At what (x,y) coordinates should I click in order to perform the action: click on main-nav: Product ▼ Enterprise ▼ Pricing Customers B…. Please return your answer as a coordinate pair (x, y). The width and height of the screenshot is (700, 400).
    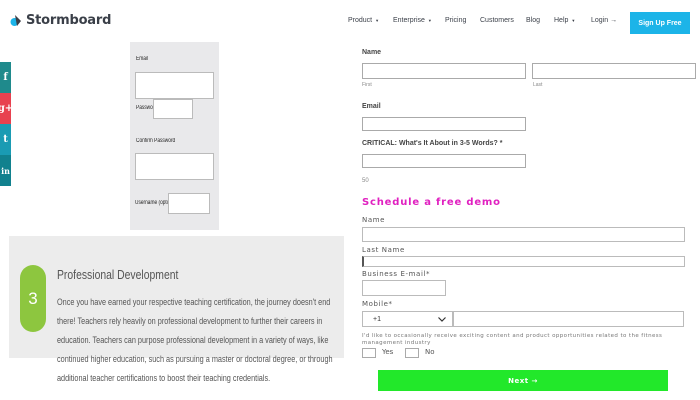
    Looking at the image, I should click on (350, 23).